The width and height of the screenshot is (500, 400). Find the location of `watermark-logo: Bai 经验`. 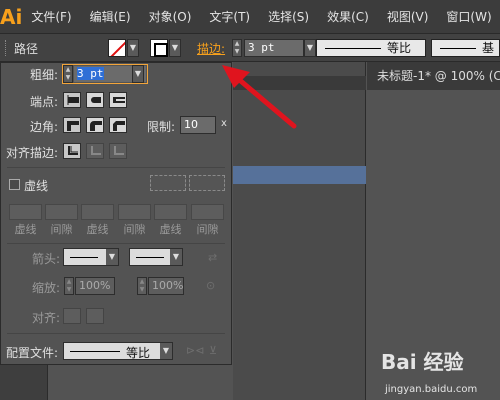

watermark-logo: Bai 经验 is located at coordinates (422, 362).